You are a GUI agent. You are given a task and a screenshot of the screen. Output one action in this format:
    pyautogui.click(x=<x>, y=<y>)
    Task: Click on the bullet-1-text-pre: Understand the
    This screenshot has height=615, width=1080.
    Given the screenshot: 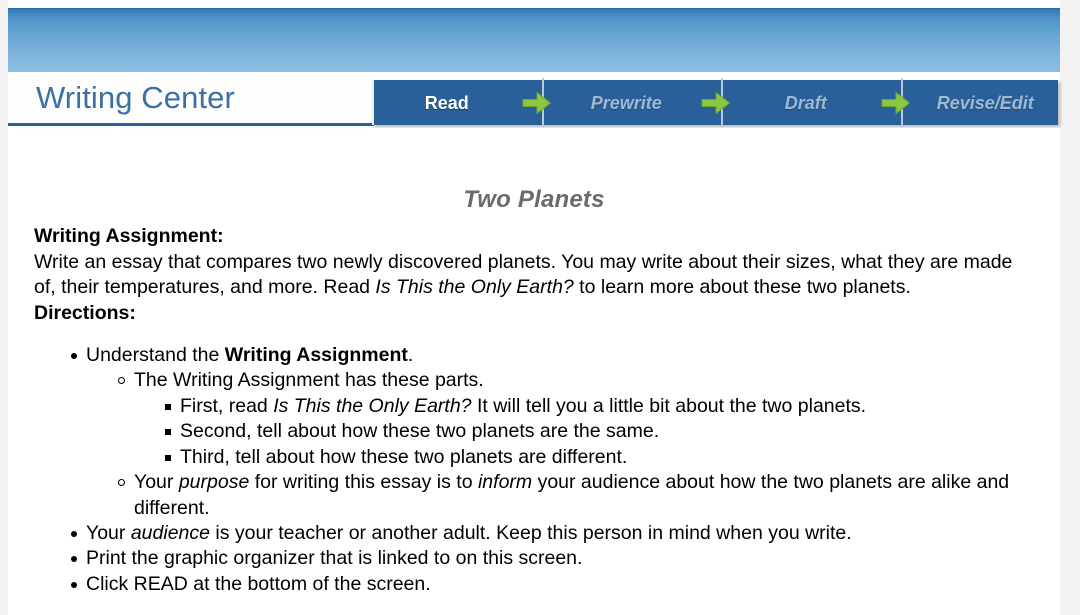 What is the action you would take?
    pyautogui.click(x=155, y=354)
    